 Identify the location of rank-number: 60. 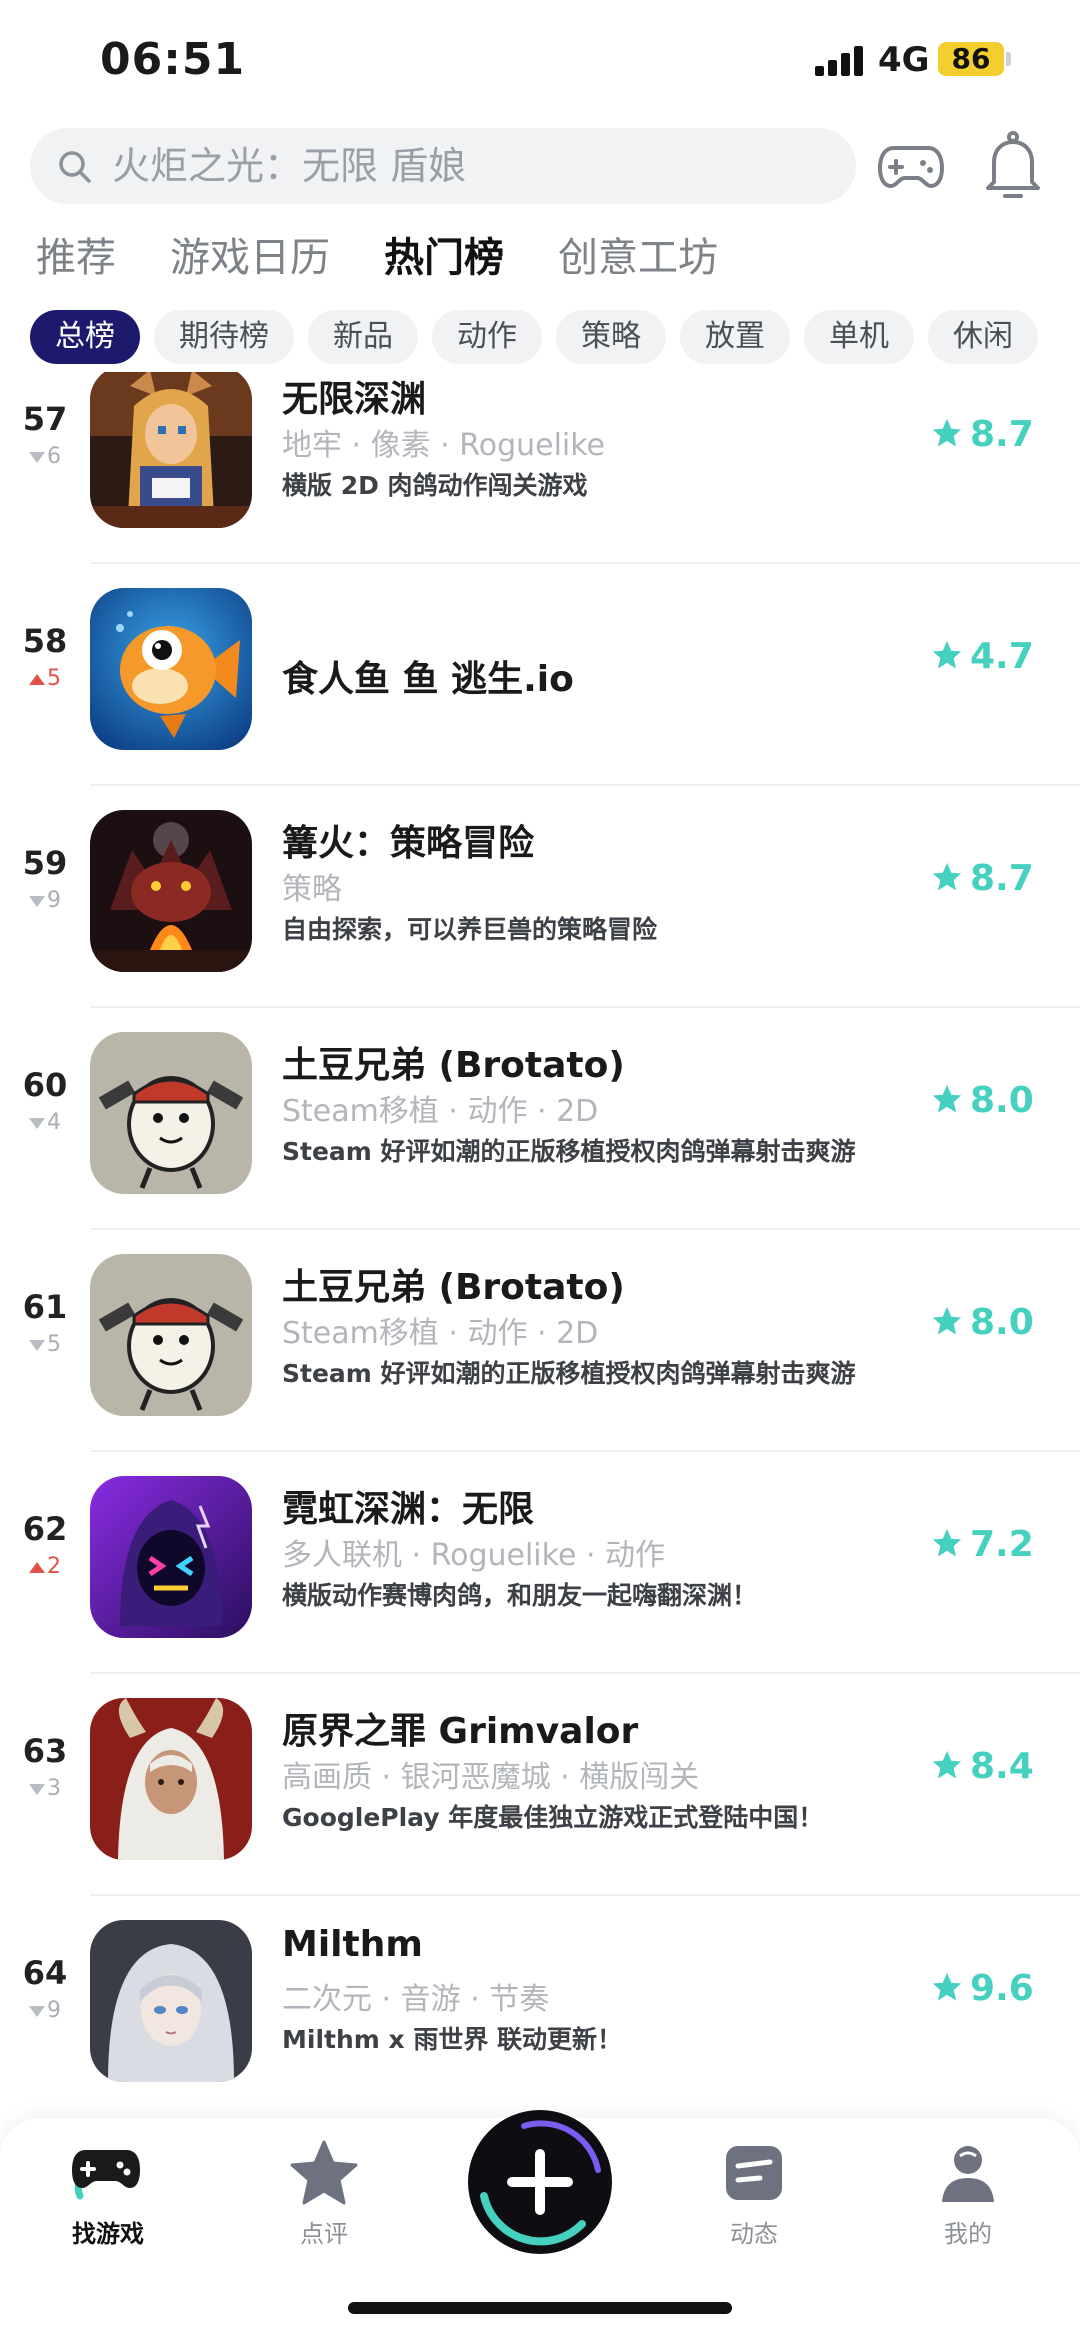
(45, 1085).